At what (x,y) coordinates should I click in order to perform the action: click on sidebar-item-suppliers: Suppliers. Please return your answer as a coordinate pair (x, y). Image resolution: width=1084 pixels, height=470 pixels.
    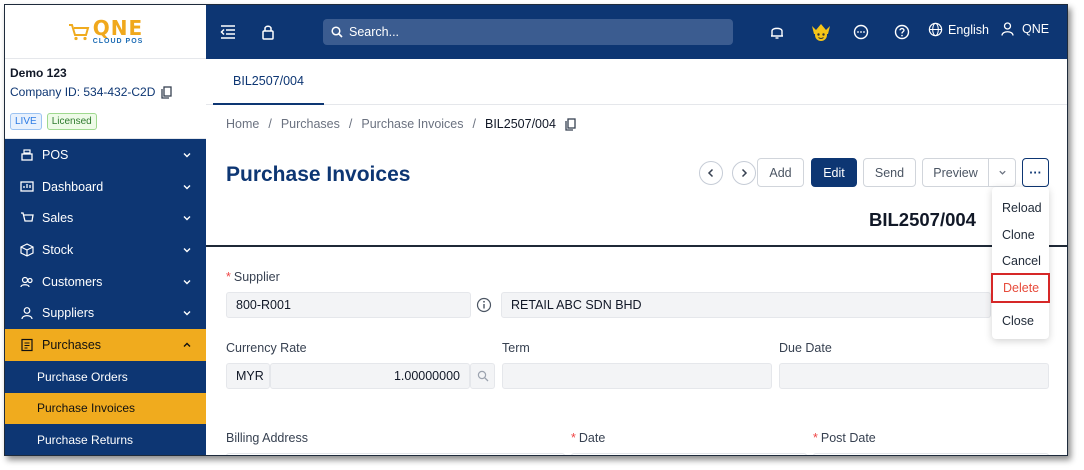
    Looking at the image, I should click on (105, 313).